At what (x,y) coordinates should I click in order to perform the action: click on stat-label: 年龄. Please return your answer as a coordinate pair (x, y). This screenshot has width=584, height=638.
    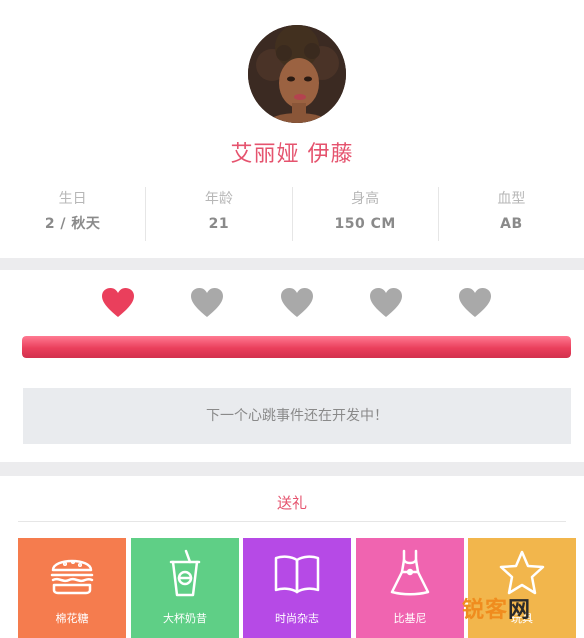
    Looking at the image, I should click on (218, 199).